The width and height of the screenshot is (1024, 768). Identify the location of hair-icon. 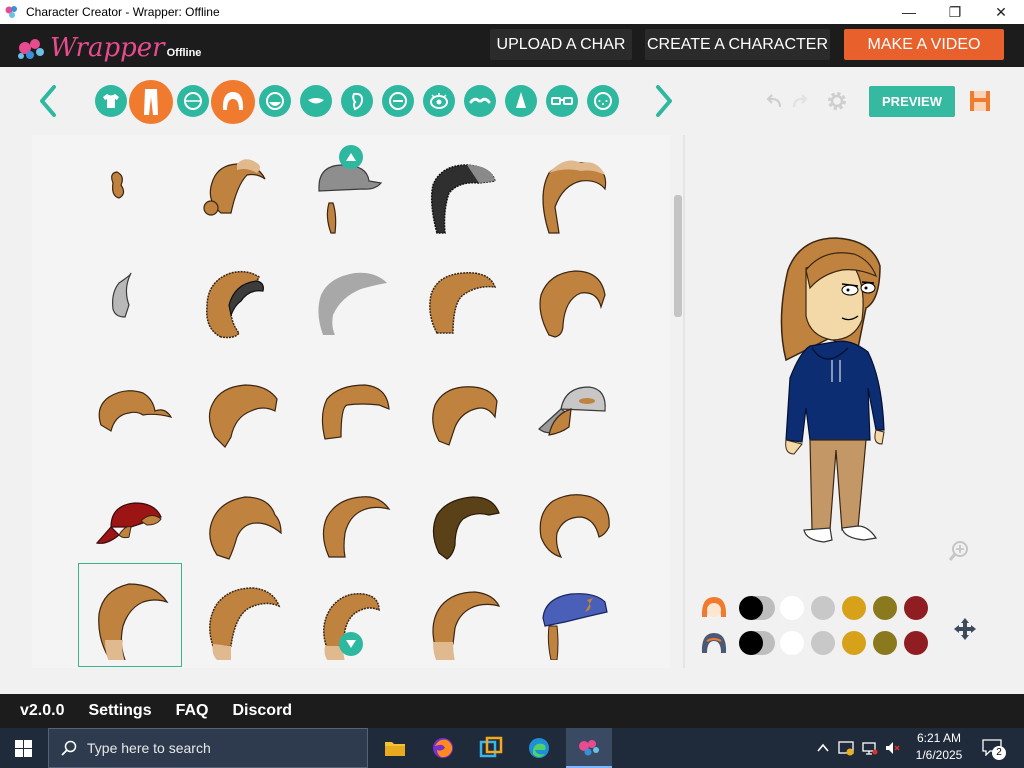
(233, 101).